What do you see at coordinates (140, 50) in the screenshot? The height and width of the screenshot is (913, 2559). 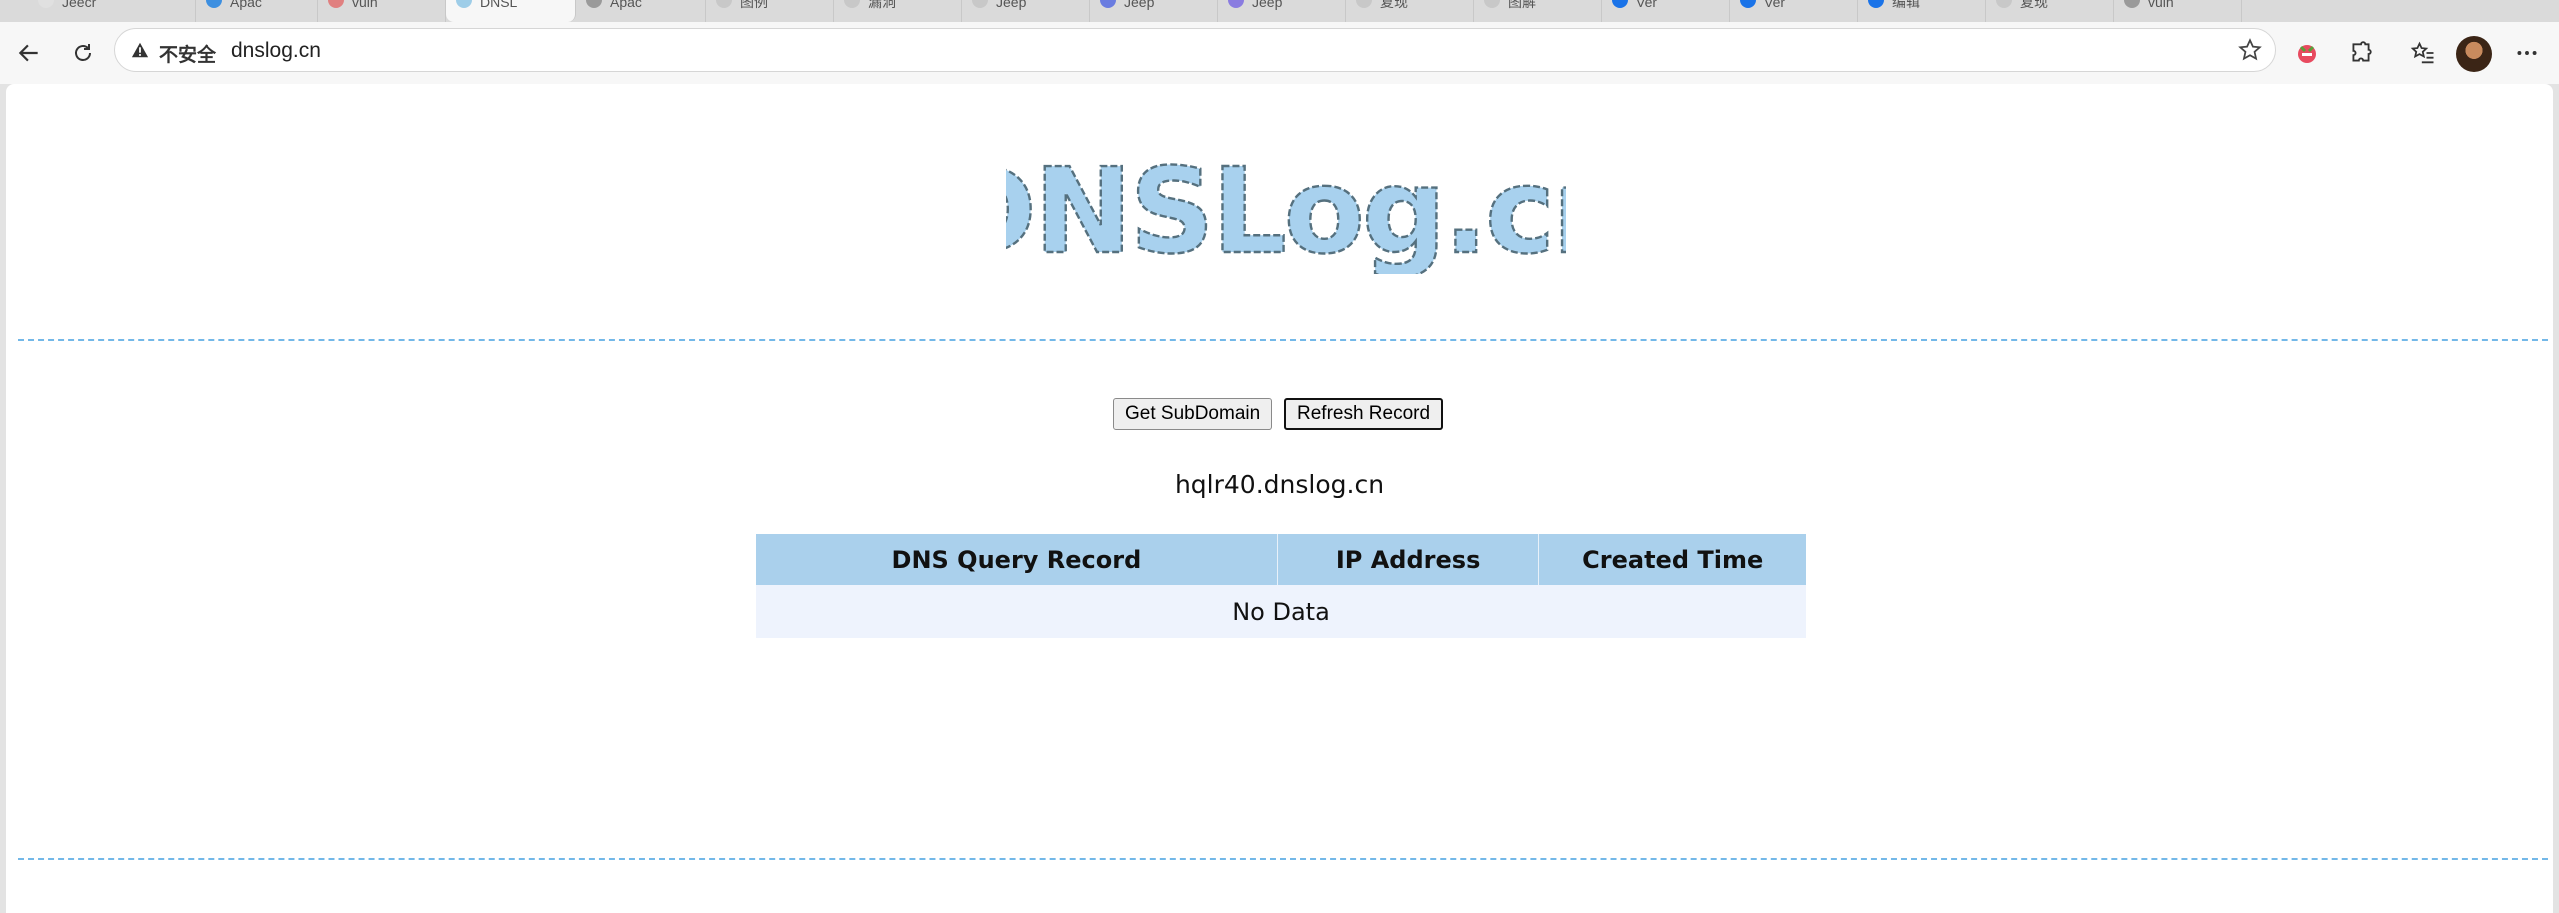 I see `warning-icon` at bounding box center [140, 50].